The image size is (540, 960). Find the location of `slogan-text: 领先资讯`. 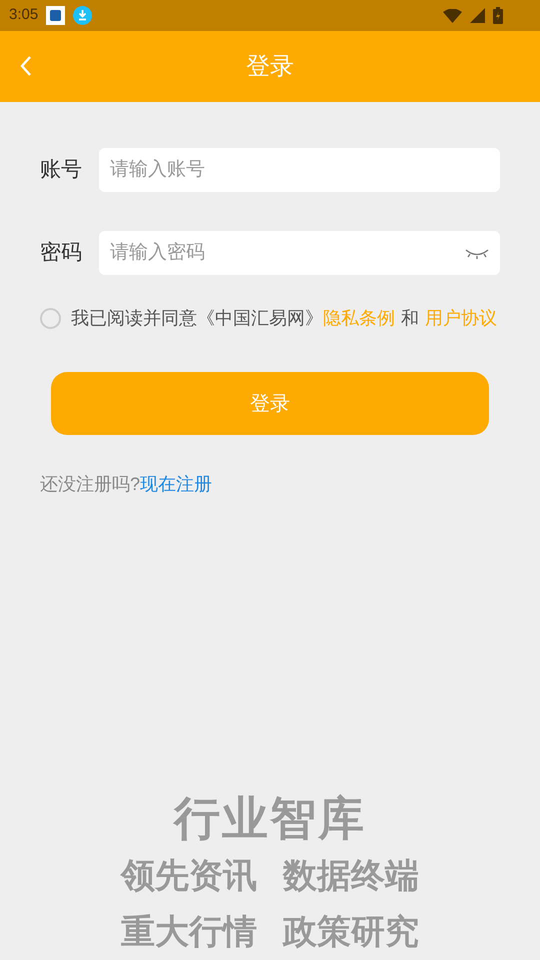

slogan-text: 领先资讯 is located at coordinates (189, 876).